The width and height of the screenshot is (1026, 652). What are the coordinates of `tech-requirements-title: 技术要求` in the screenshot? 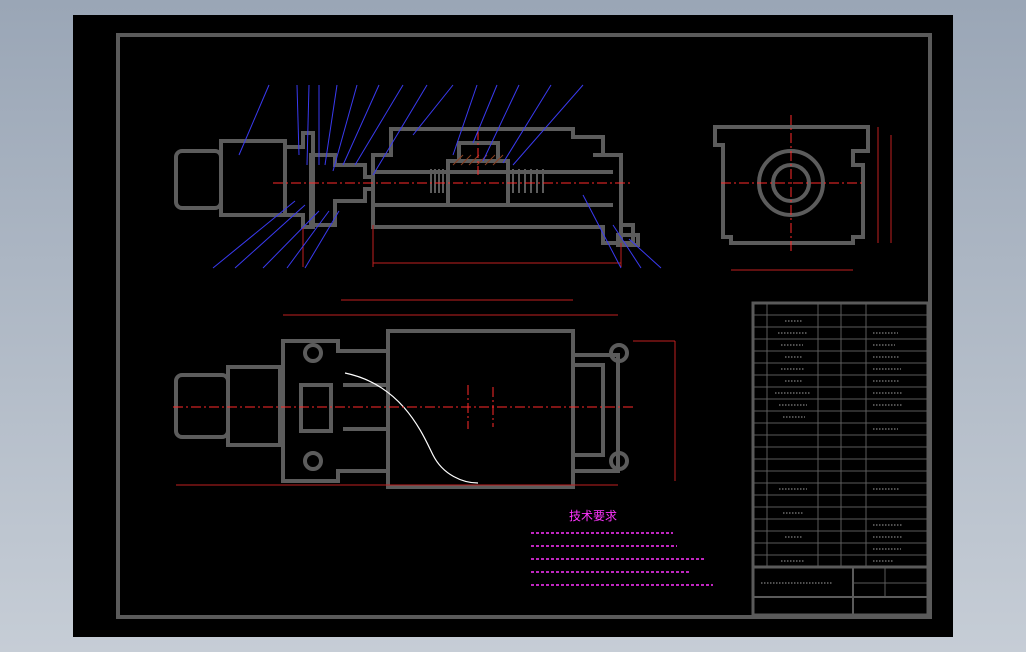 It's located at (593, 516).